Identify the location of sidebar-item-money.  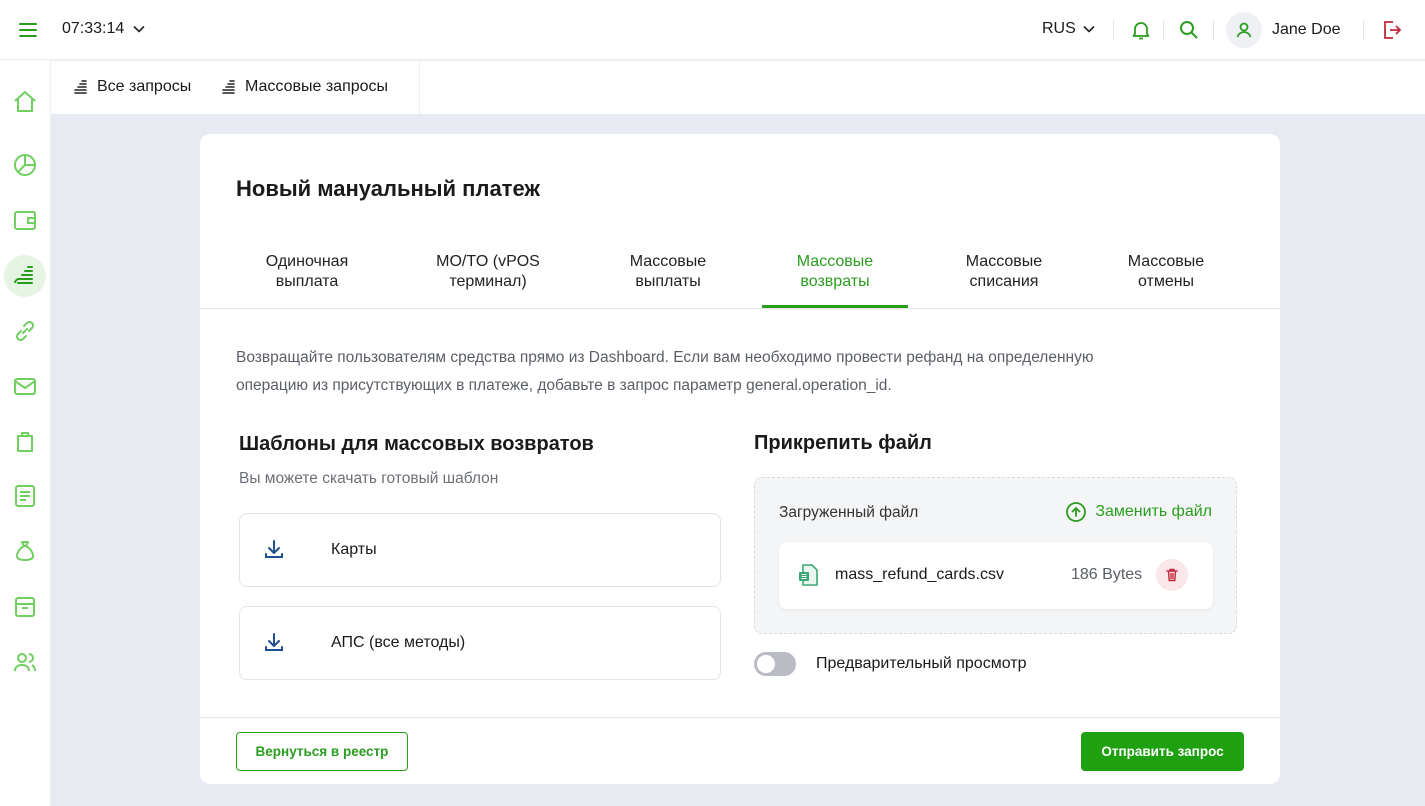
(25, 551).